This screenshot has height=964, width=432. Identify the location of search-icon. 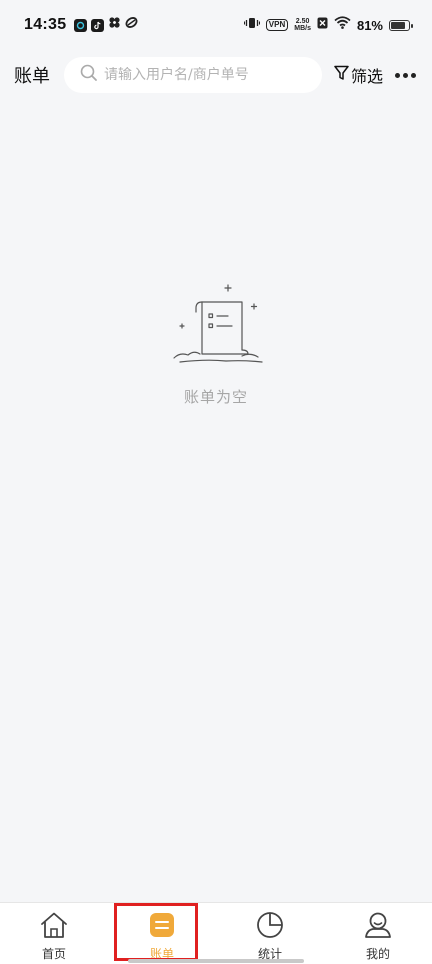
(89, 75).